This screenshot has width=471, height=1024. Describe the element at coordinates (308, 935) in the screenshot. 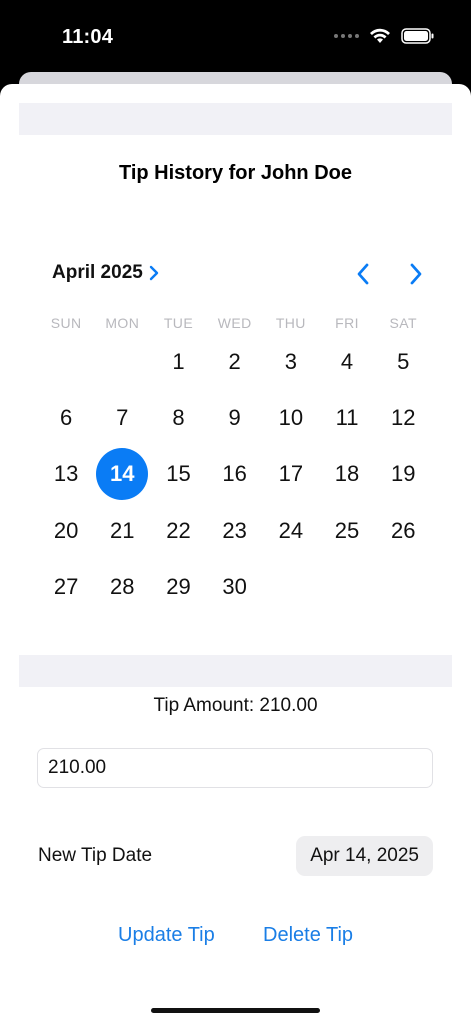

I see `delete-tip-button: Delete Tip` at that location.